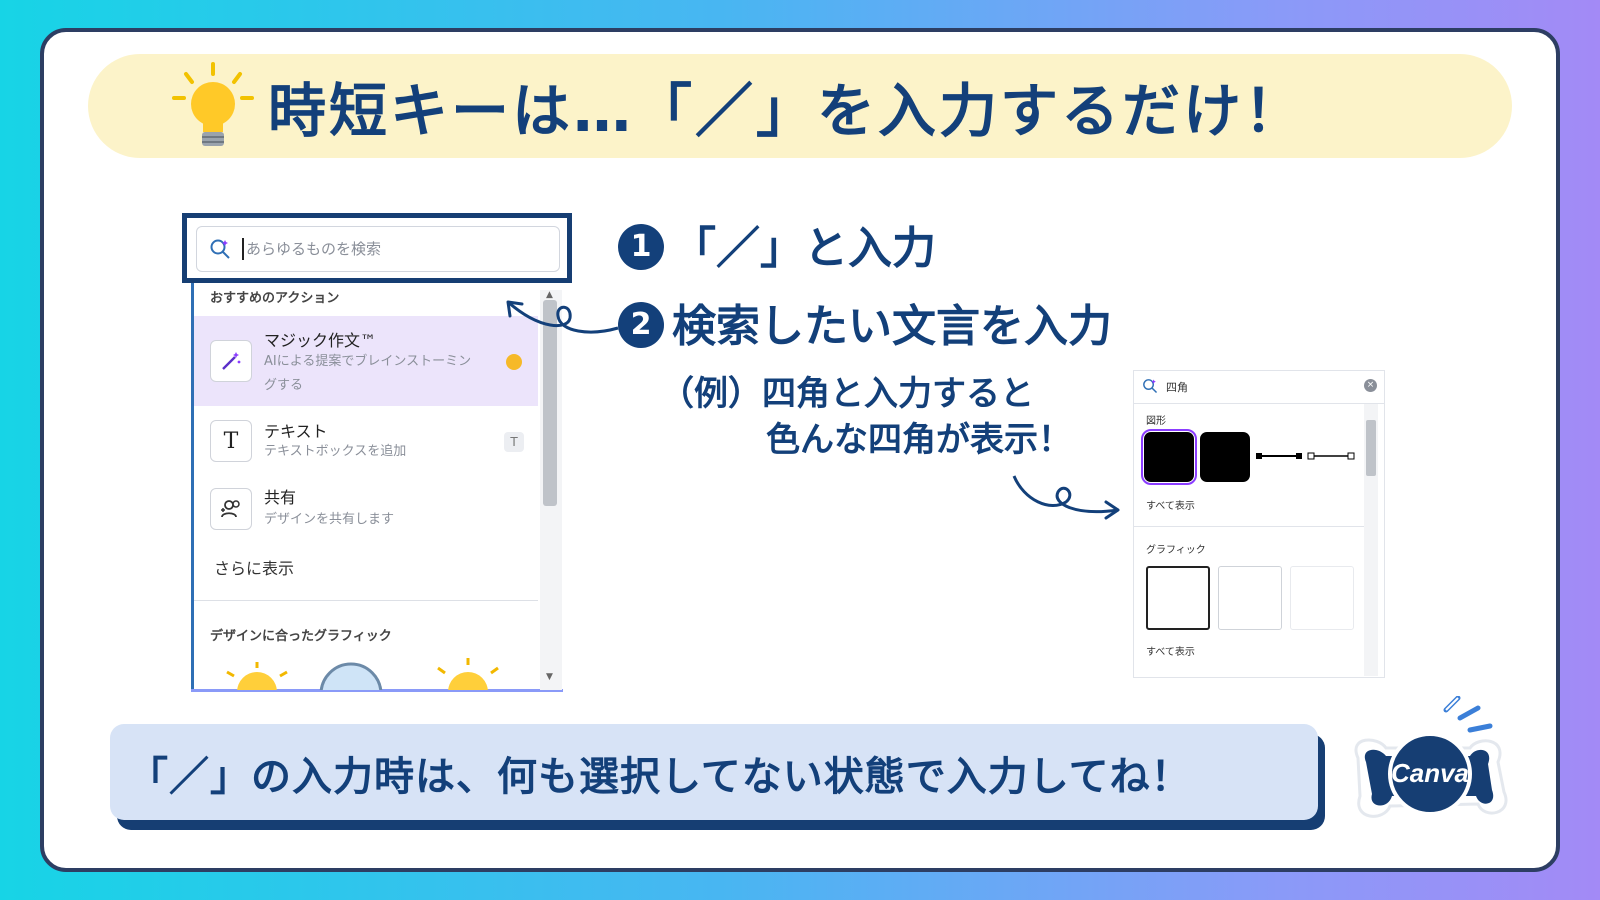 This screenshot has width=1600, height=900. What do you see at coordinates (1225, 457) in the screenshot?
I see `square-shape` at bounding box center [1225, 457].